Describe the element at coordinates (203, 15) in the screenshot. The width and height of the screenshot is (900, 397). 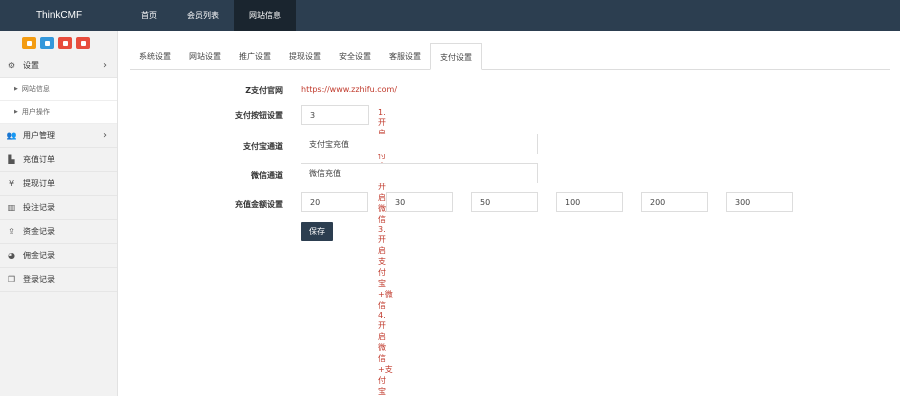
I see `topnav-members: 会员列表` at that location.